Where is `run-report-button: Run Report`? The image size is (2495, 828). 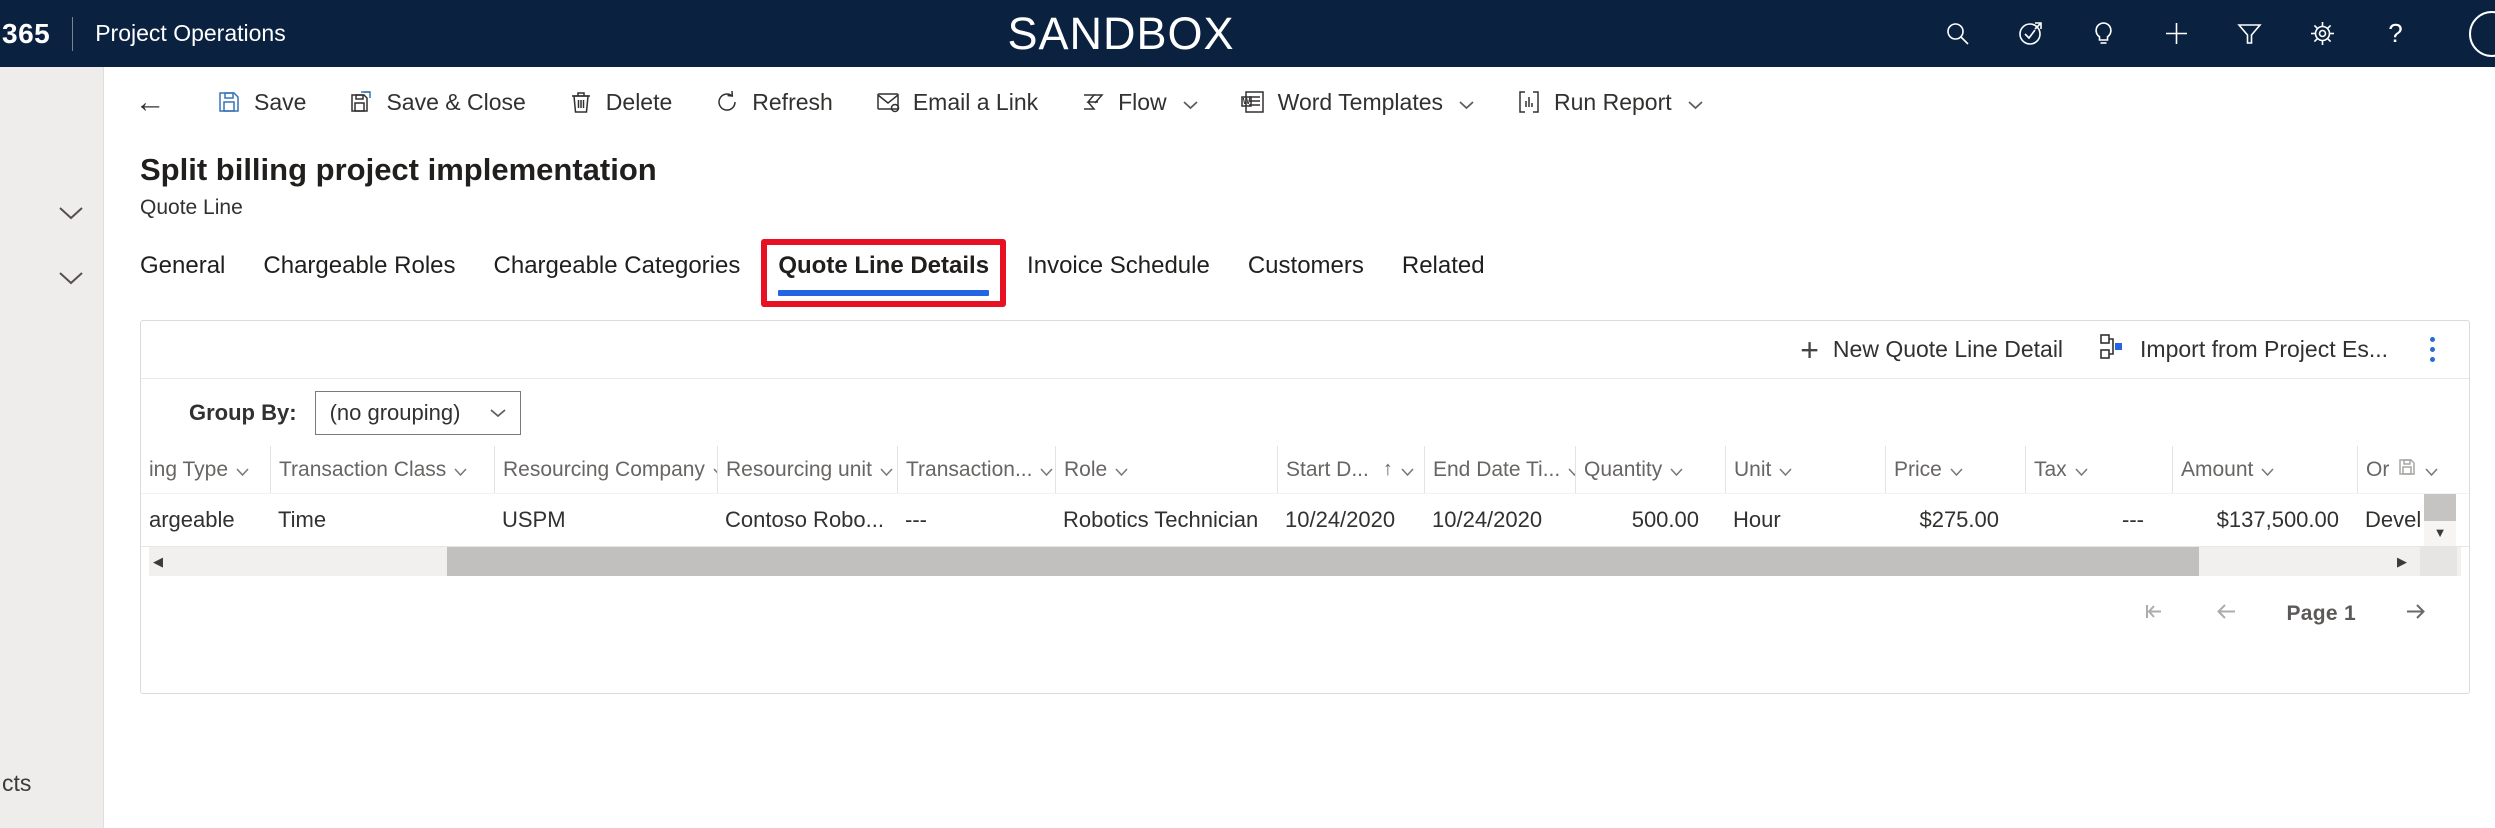
run-report-button: Run Report is located at coordinates (1609, 102).